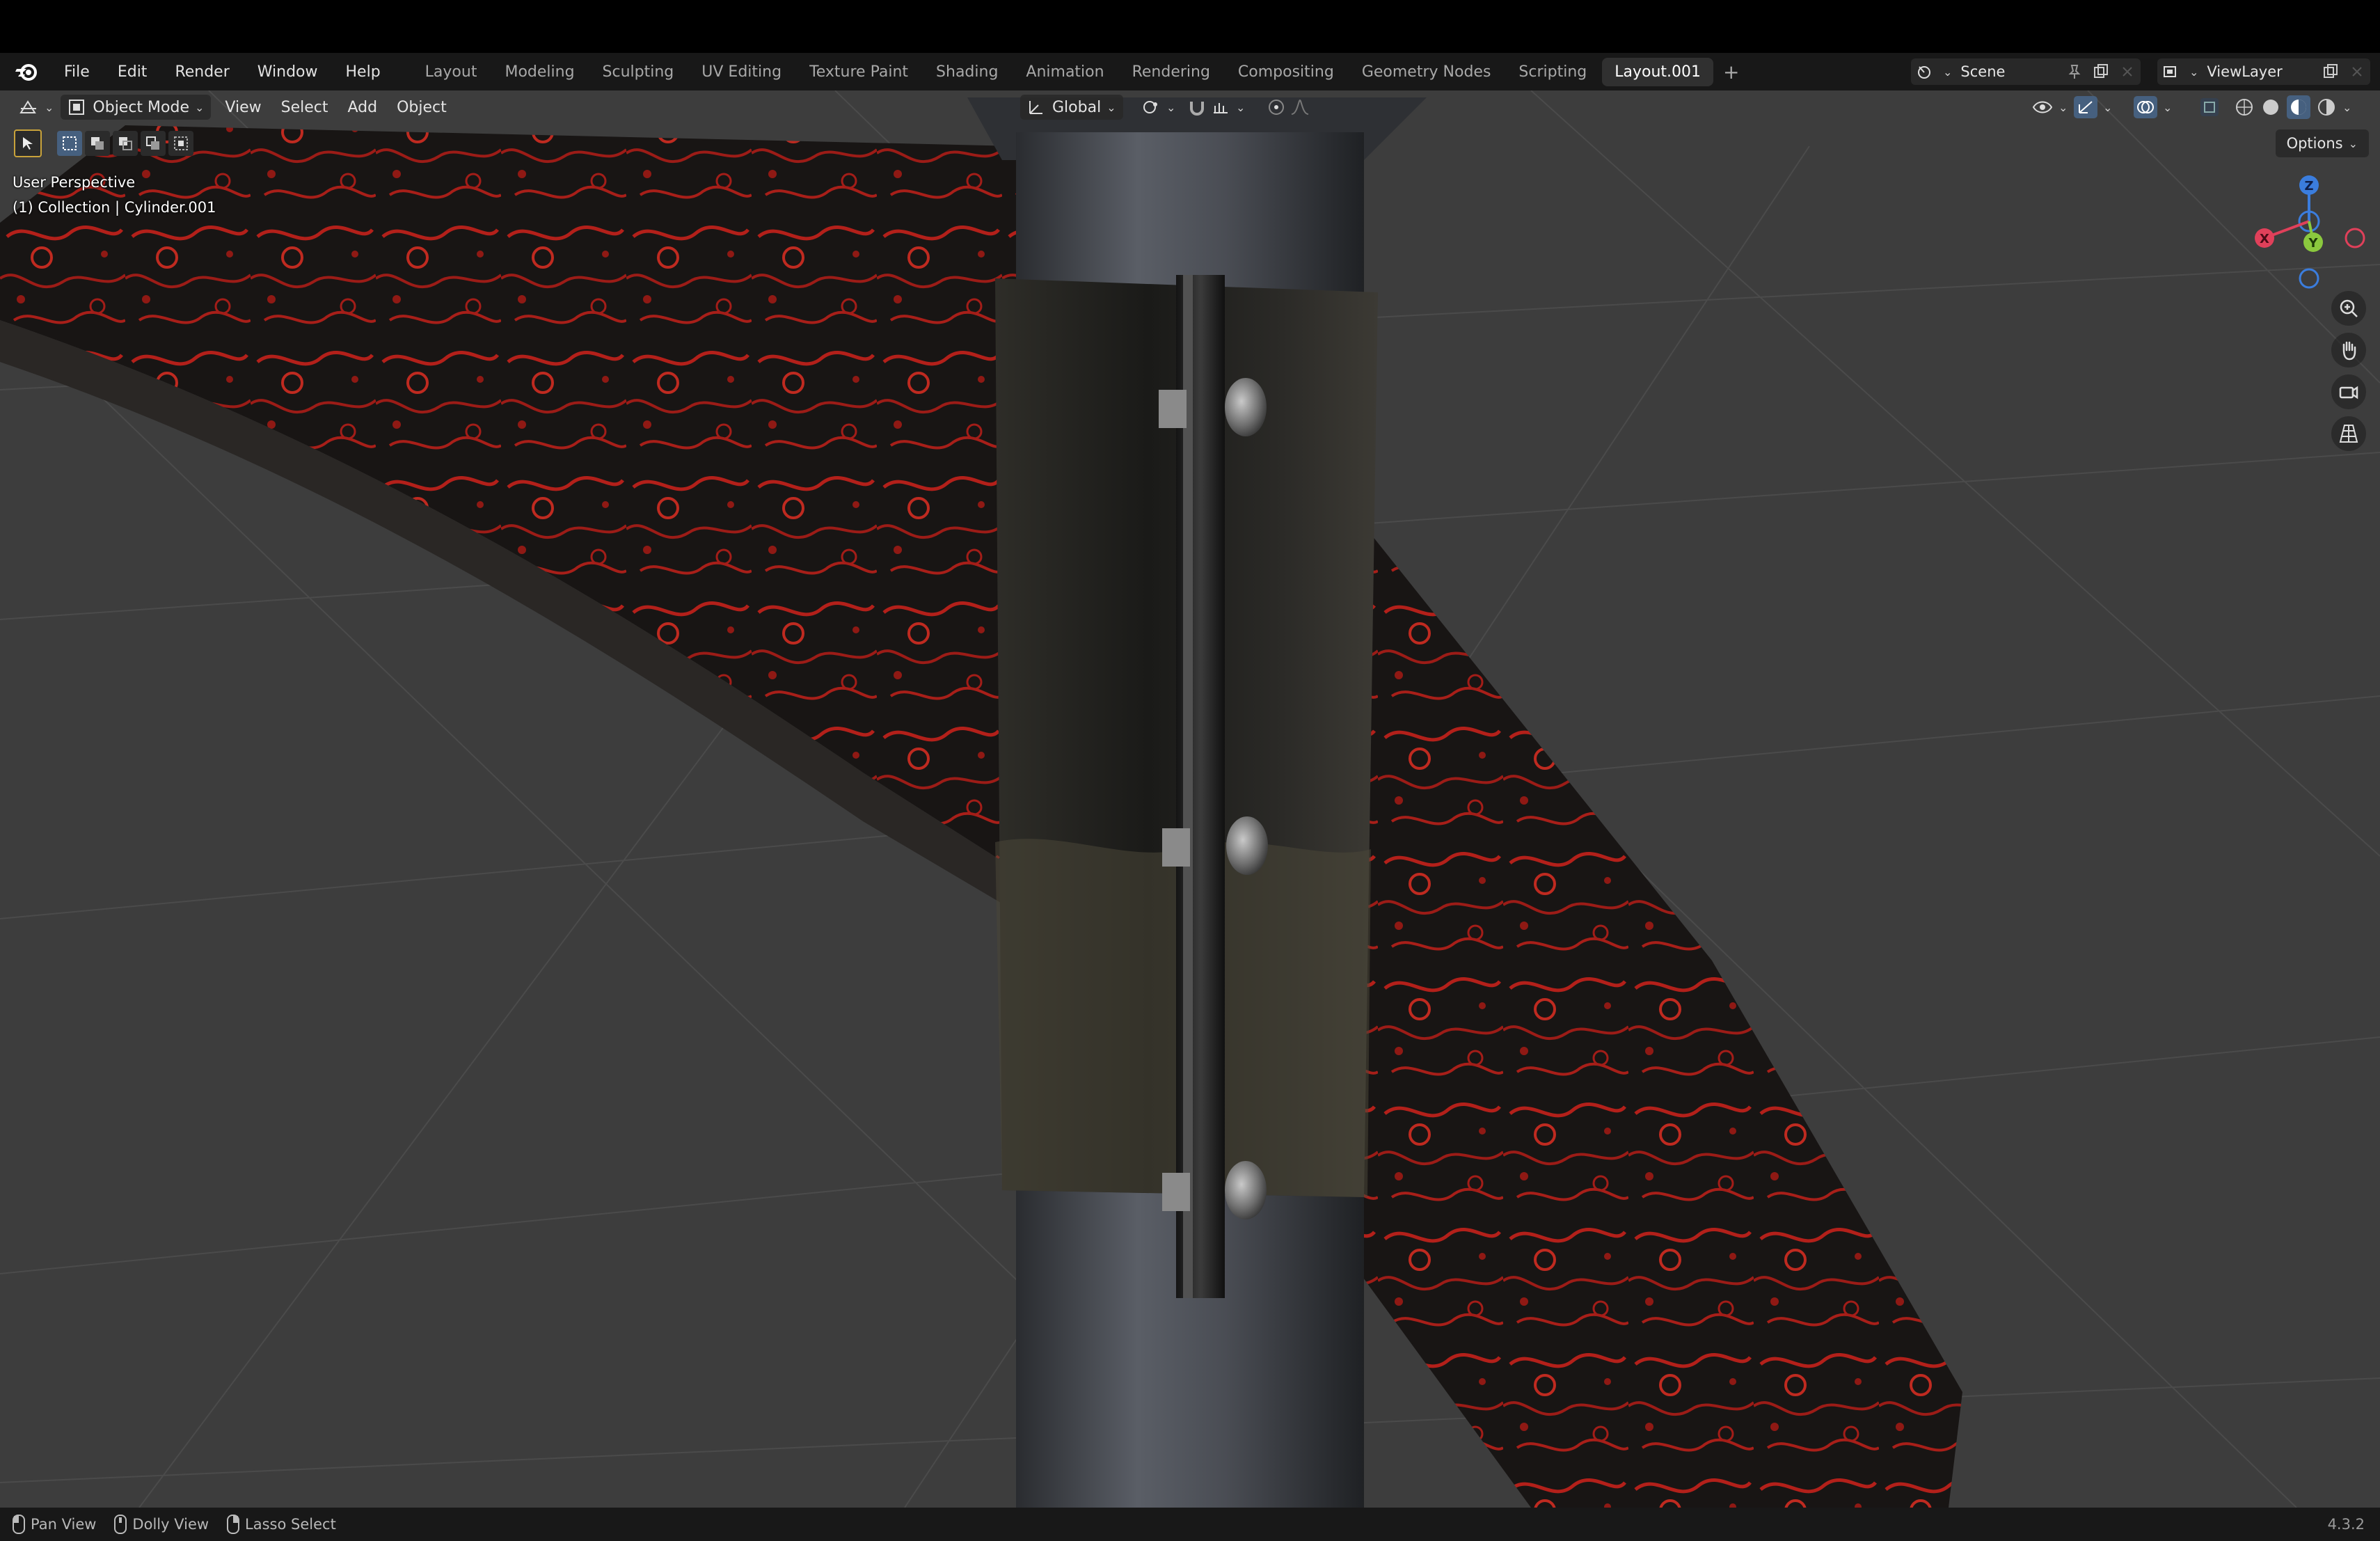 Image resolution: width=2380 pixels, height=1541 pixels. I want to click on tab-compositing: Compositing, so click(1286, 72).